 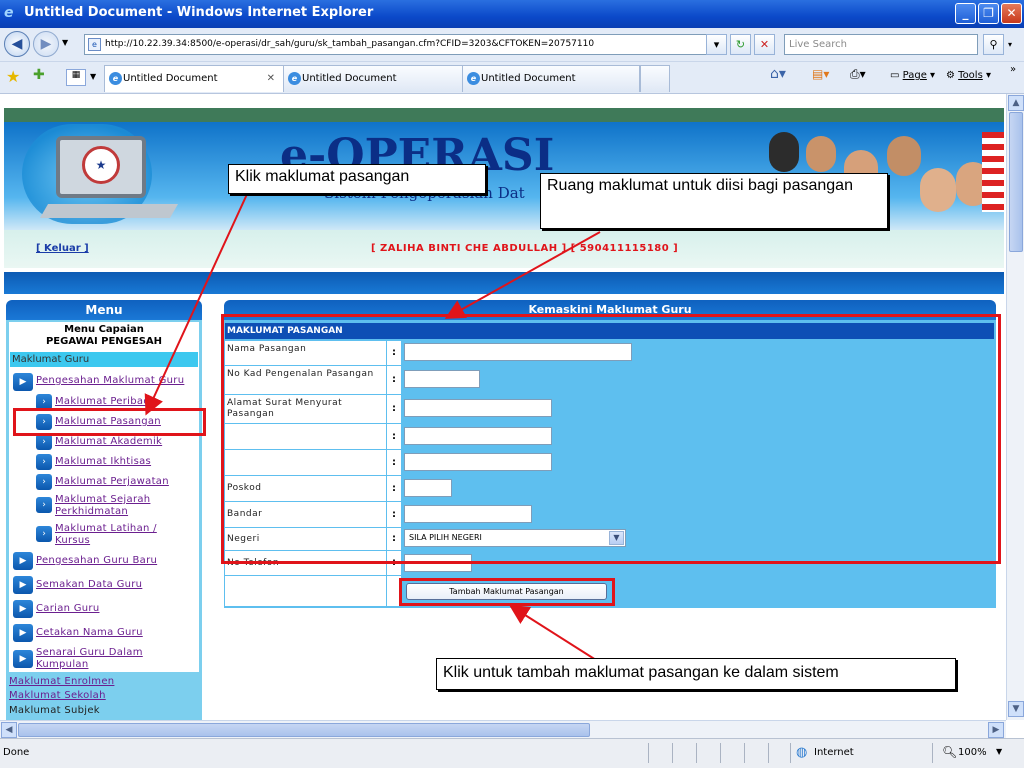 What do you see at coordinates (512, 753) in the screenshot?
I see `status-bar: Done ◍ Internet 🔍︎ 100% ▼` at bounding box center [512, 753].